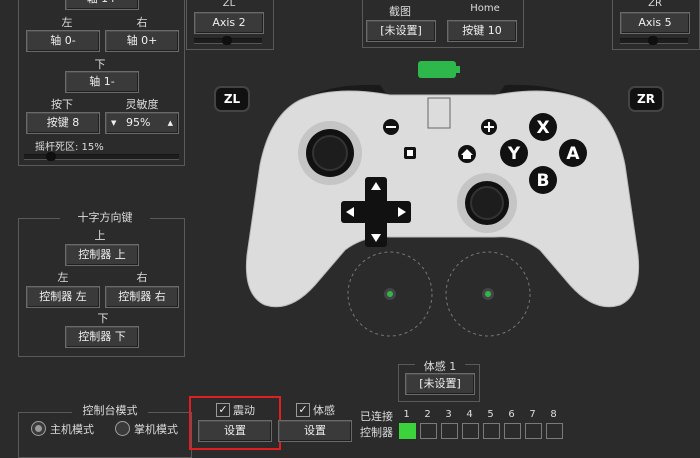  I want to click on stick-press-button: 按键 8, so click(63, 123).